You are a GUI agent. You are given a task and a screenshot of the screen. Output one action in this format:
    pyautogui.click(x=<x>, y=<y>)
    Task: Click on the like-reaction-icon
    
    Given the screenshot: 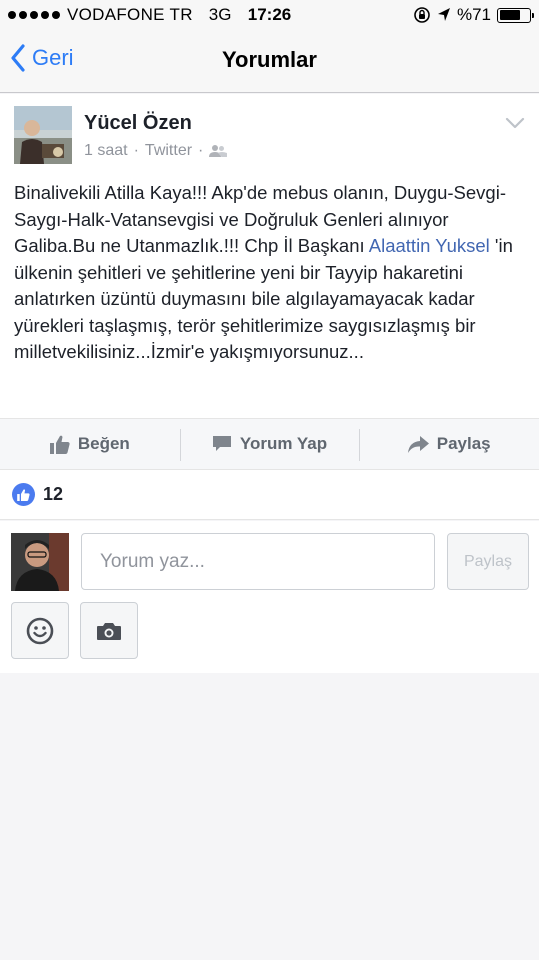 What is the action you would take?
    pyautogui.click(x=23, y=494)
    